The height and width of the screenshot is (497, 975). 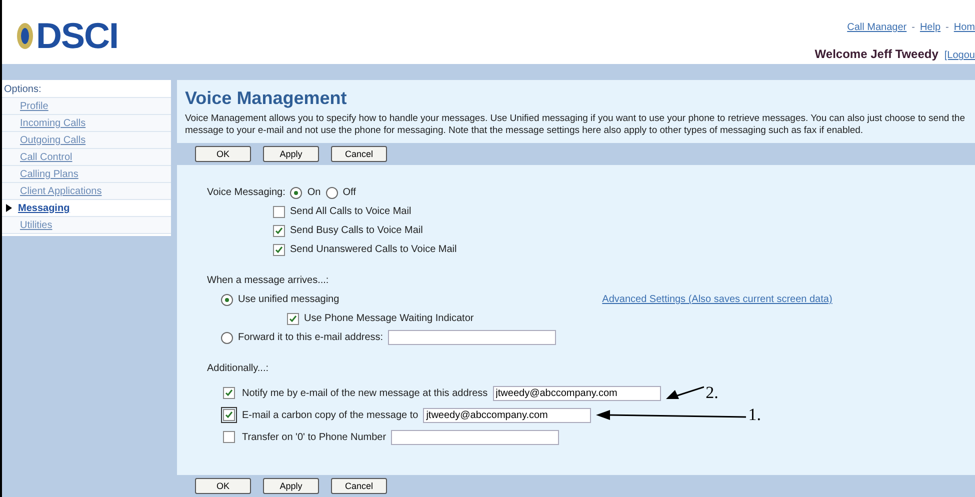 What do you see at coordinates (36, 225) in the screenshot?
I see `sidebar-item: Utilities` at bounding box center [36, 225].